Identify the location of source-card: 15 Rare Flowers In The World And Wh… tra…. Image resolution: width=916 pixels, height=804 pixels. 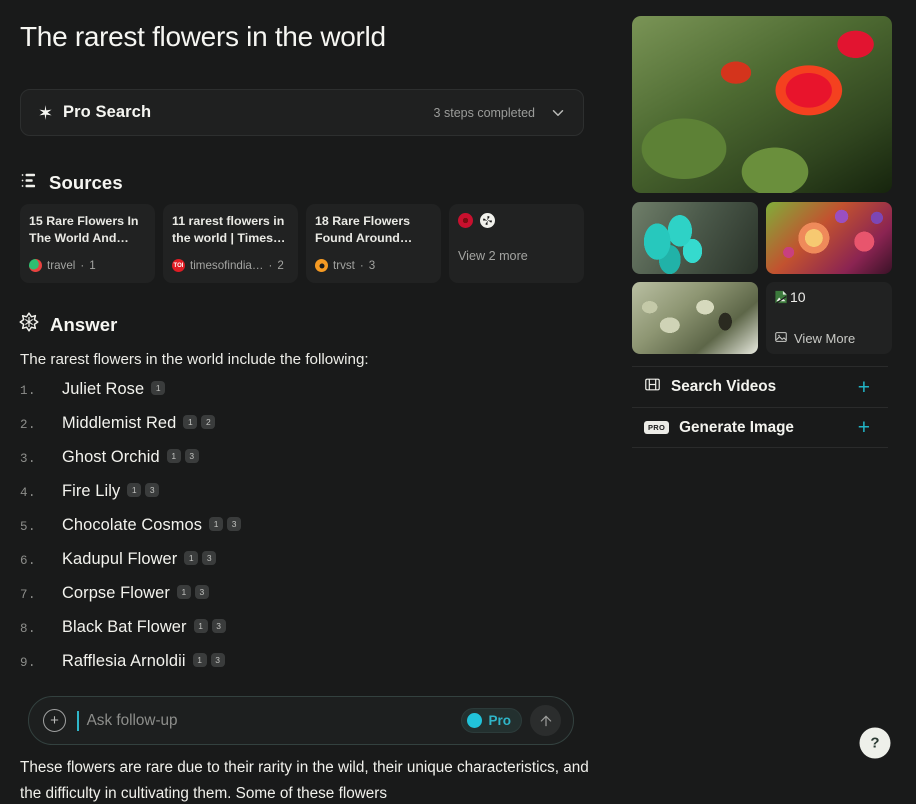
(87, 243).